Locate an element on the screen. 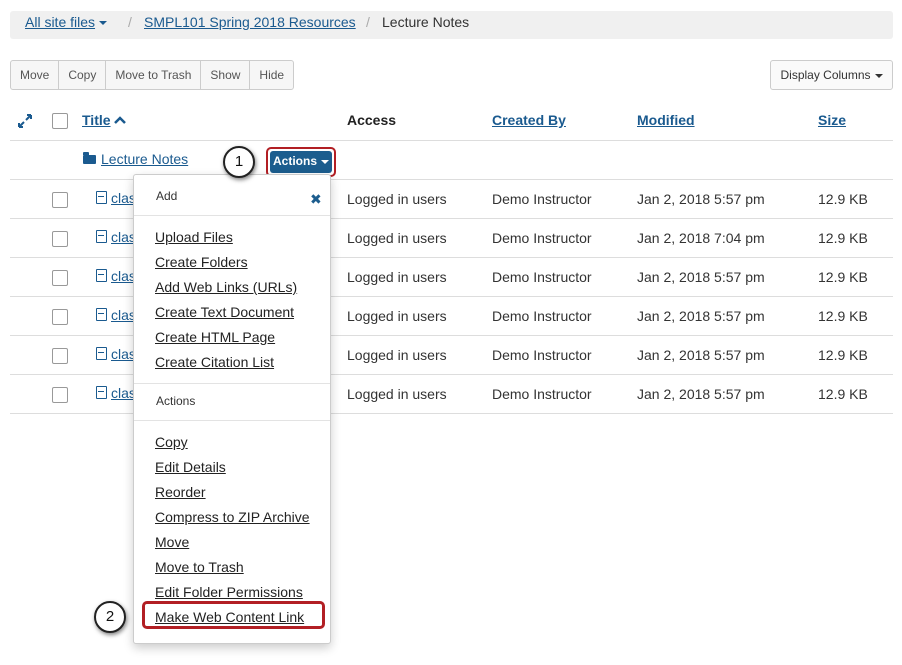 This screenshot has width=902, height=665. folder-open-icon is located at coordinates (89, 158).